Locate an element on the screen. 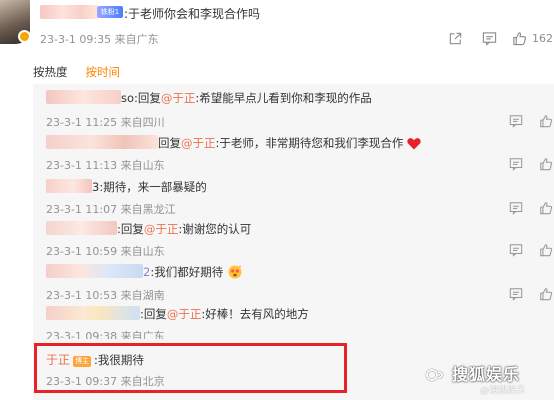 Image resolution: width=554 pixels, height=400 pixels. like-button: 162 is located at coordinates (532, 38).